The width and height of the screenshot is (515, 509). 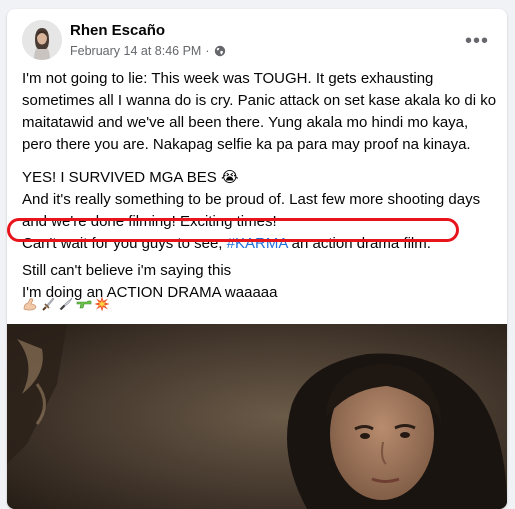 I want to click on more-options-button: •••, so click(x=477, y=41).